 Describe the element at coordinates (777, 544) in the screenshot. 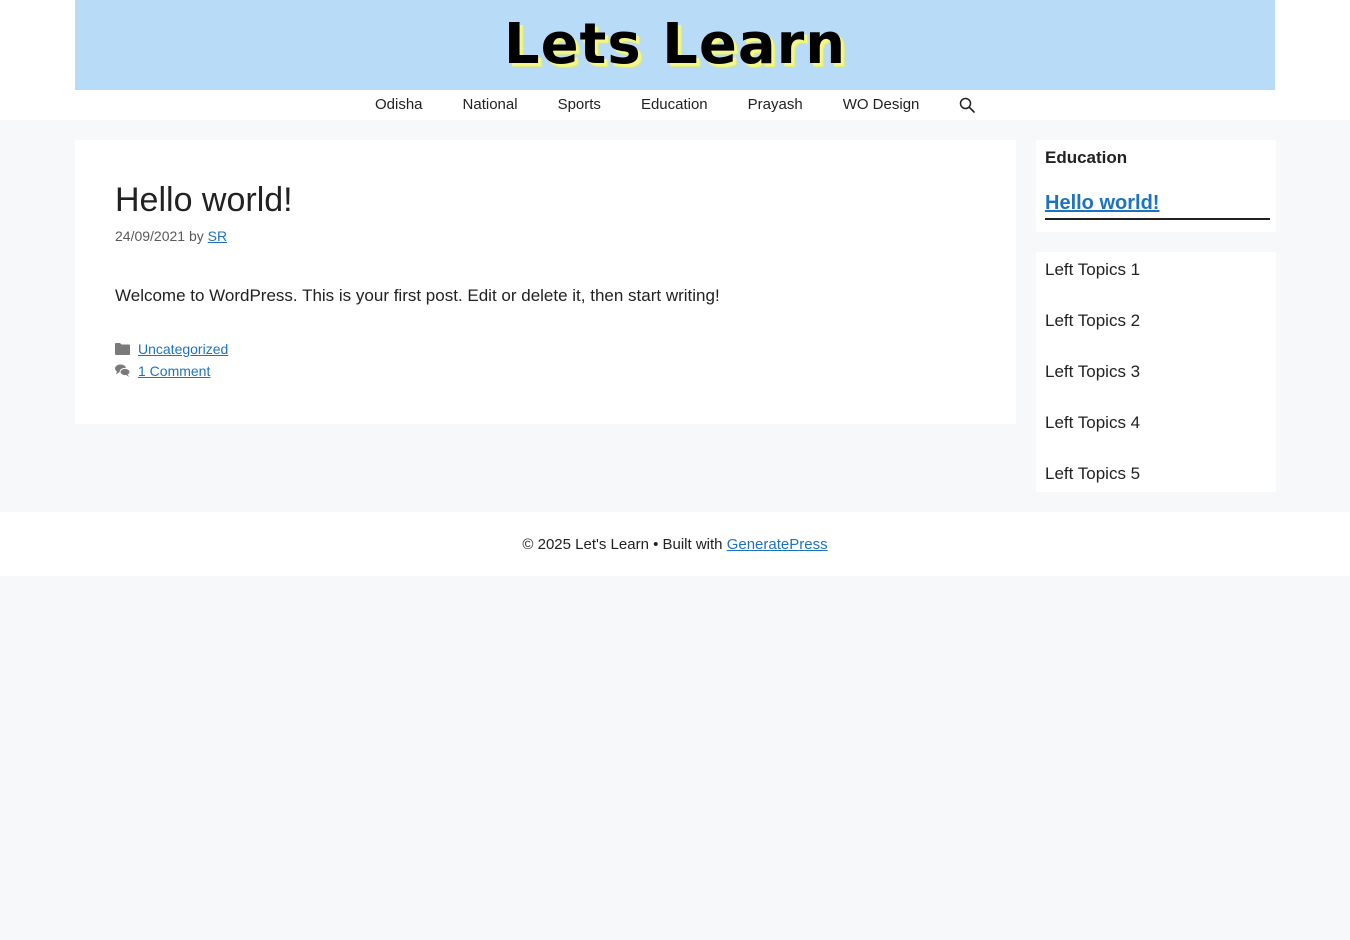

I see `footer-generatepress-link: GeneratePress` at that location.